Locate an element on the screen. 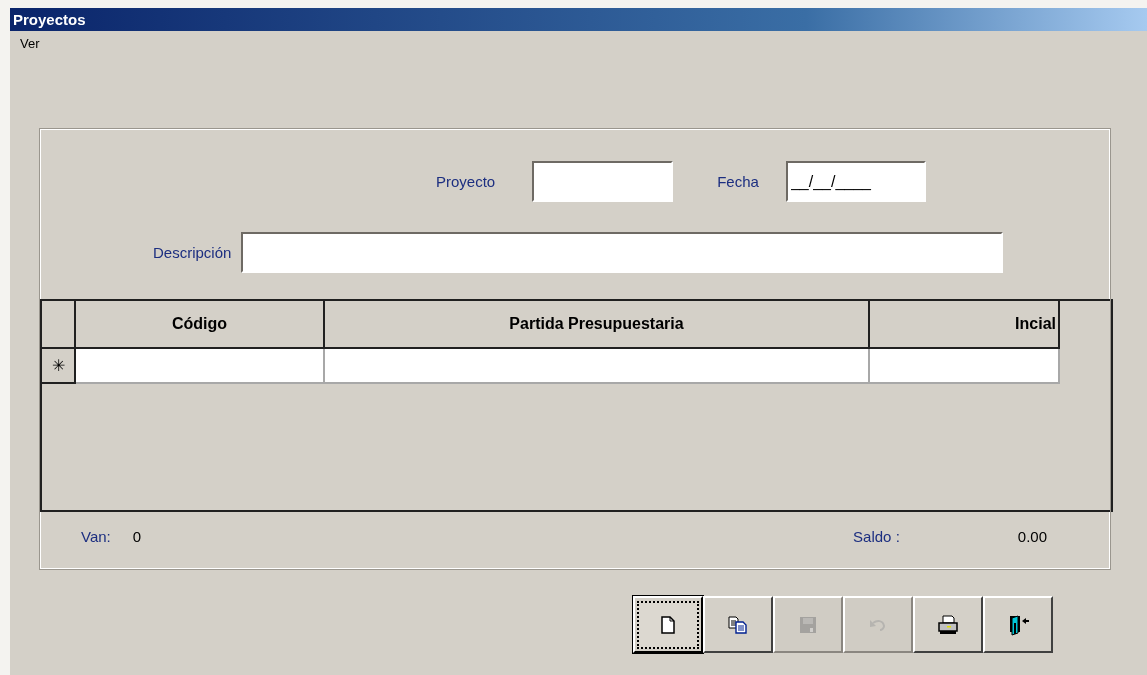  exit-button is located at coordinates (1018, 624).